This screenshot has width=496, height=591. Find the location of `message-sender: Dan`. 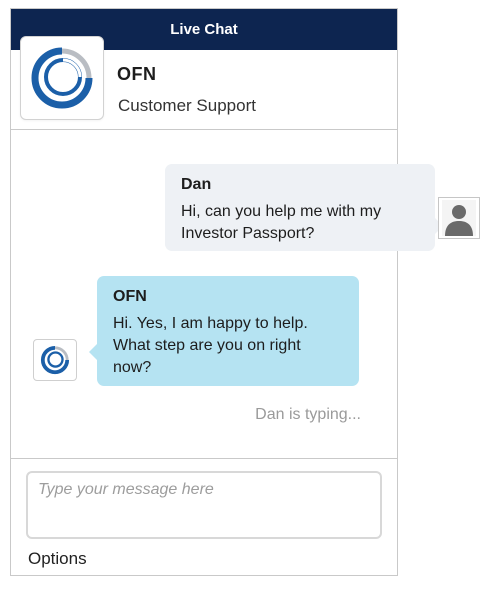

message-sender: Dan is located at coordinates (196, 184).